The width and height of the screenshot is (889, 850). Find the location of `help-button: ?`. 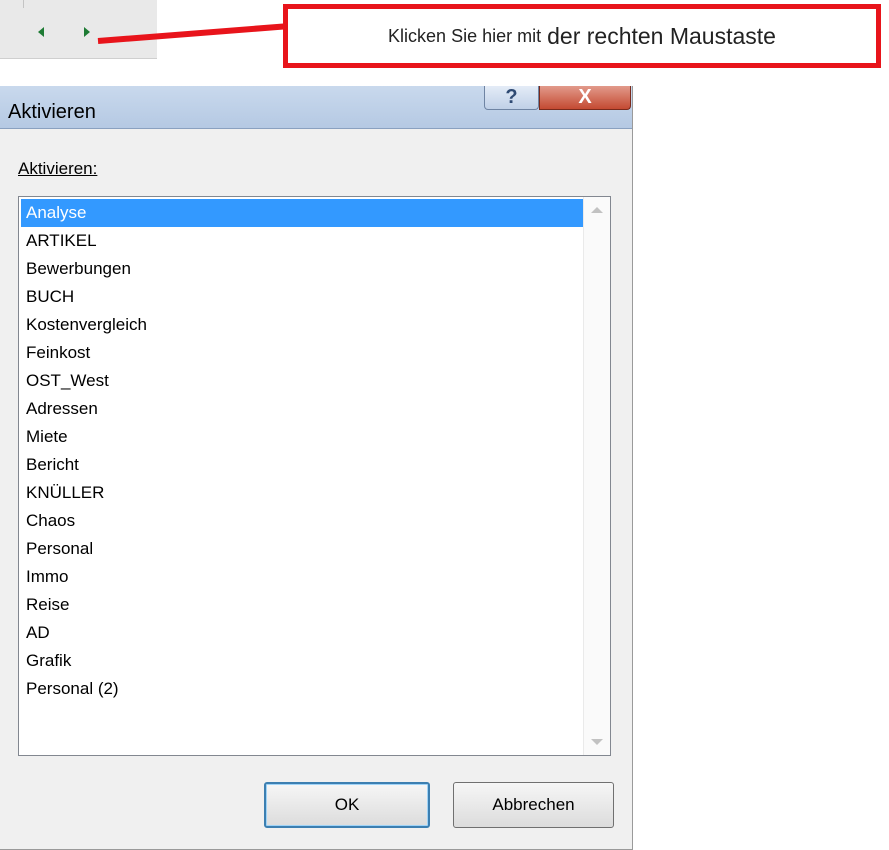

help-button: ? is located at coordinates (511, 98).